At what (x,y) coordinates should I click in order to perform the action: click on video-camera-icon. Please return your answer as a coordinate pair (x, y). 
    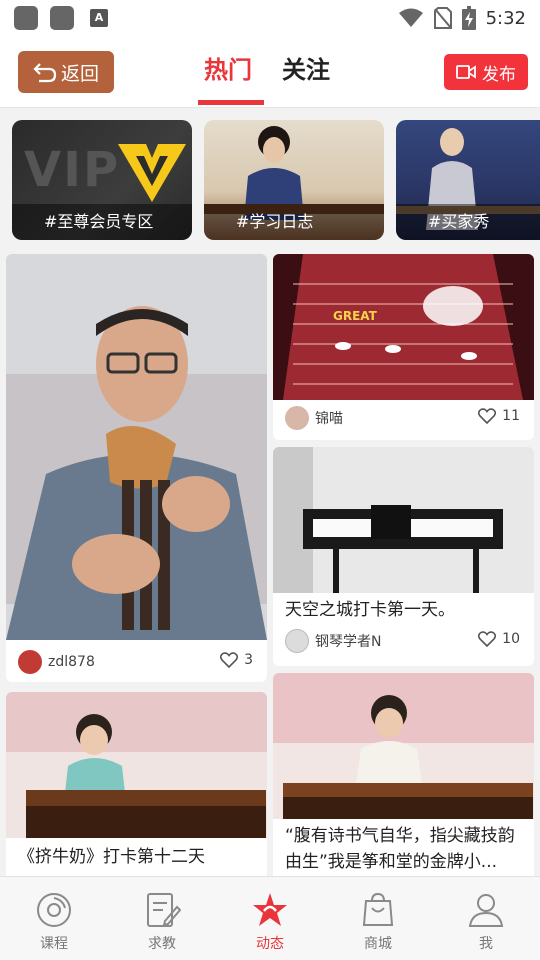
    Looking at the image, I should click on (466, 72).